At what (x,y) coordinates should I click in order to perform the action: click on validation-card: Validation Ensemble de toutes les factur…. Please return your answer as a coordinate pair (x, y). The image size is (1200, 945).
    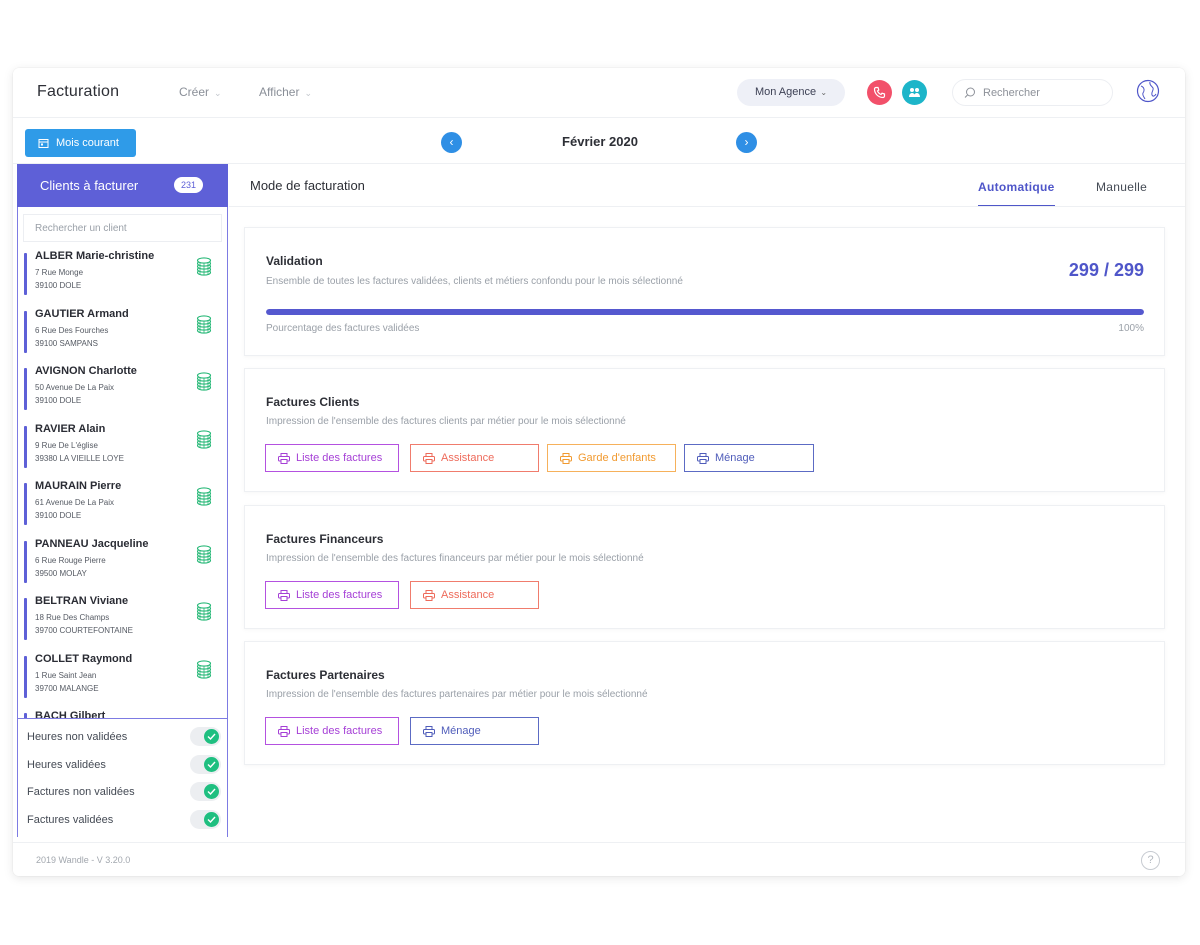
    Looking at the image, I should click on (704, 291).